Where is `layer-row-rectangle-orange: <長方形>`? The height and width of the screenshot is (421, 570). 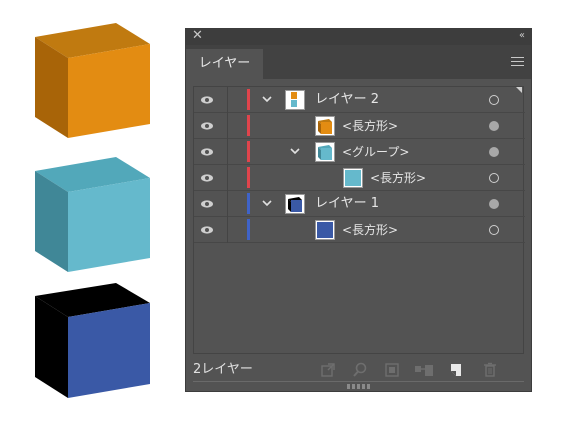
layer-row-rectangle-orange: <長方形> is located at coordinates (359, 126).